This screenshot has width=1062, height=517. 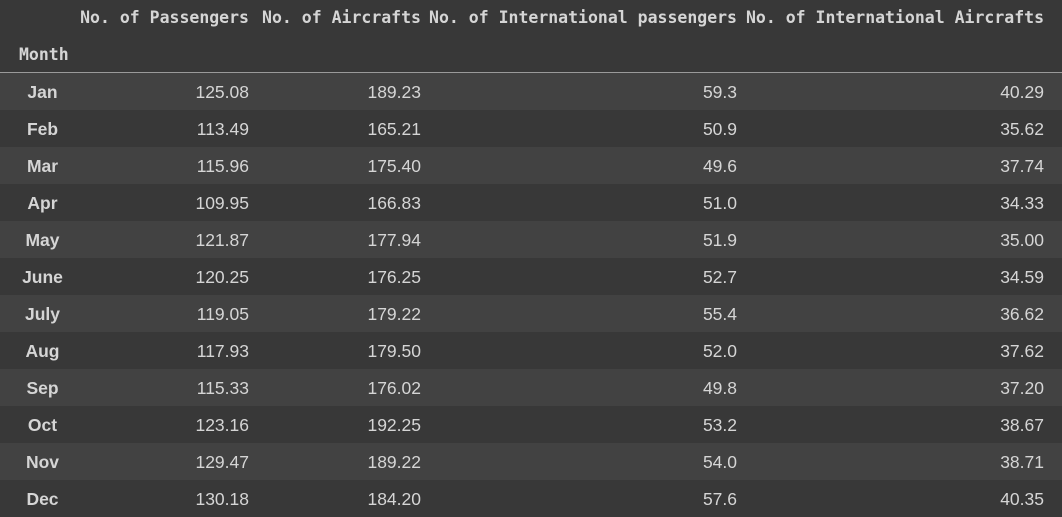 I want to click on table-cell: 34.59, so click(x=1022, y=277).